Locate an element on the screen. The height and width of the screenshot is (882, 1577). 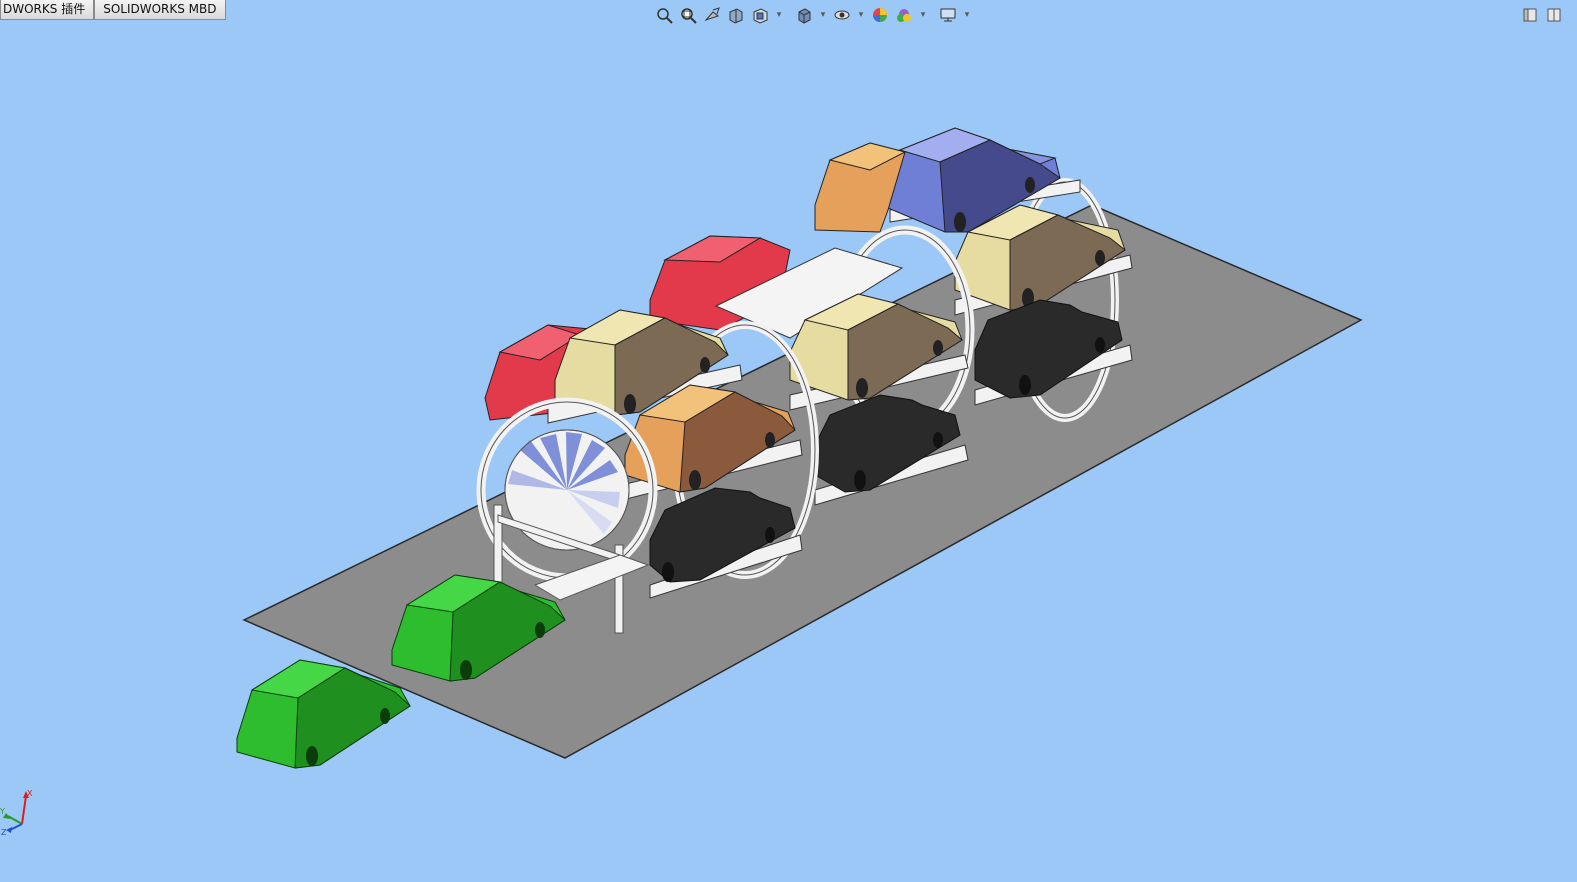
zoom-to-fit-icon is located at coordinates (664, 15).